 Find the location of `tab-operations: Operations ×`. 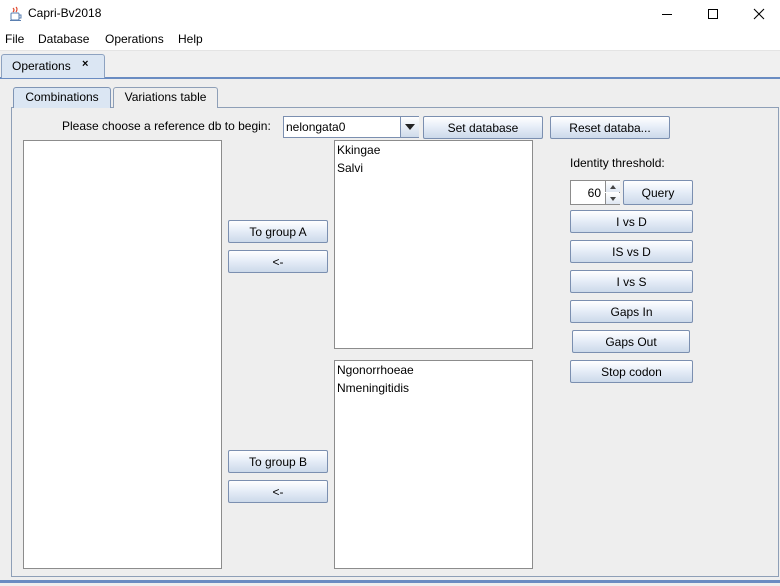

tab-operations: Operations × is located at coordinates (53, 66).